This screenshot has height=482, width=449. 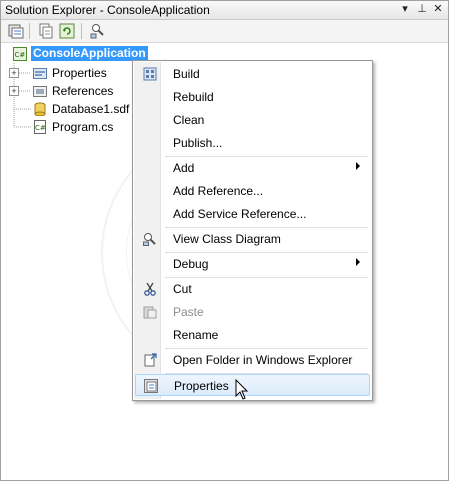 I want to click on menu-item-label: Debug, so click(x=191, y=264).